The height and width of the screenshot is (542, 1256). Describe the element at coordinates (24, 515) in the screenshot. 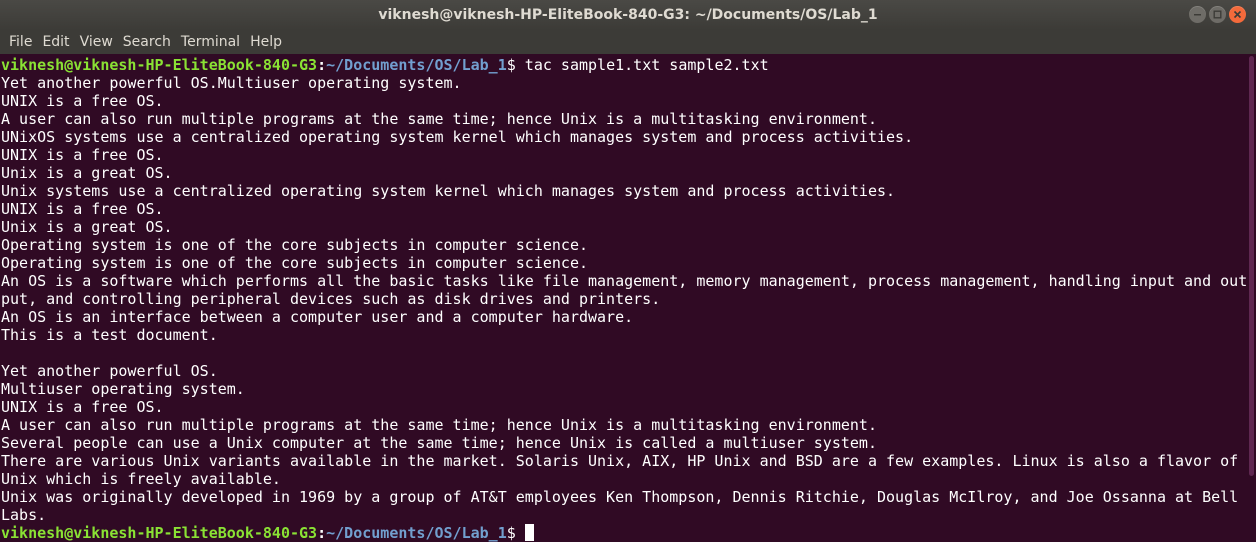

I see `output-line: Labs.` at that location.